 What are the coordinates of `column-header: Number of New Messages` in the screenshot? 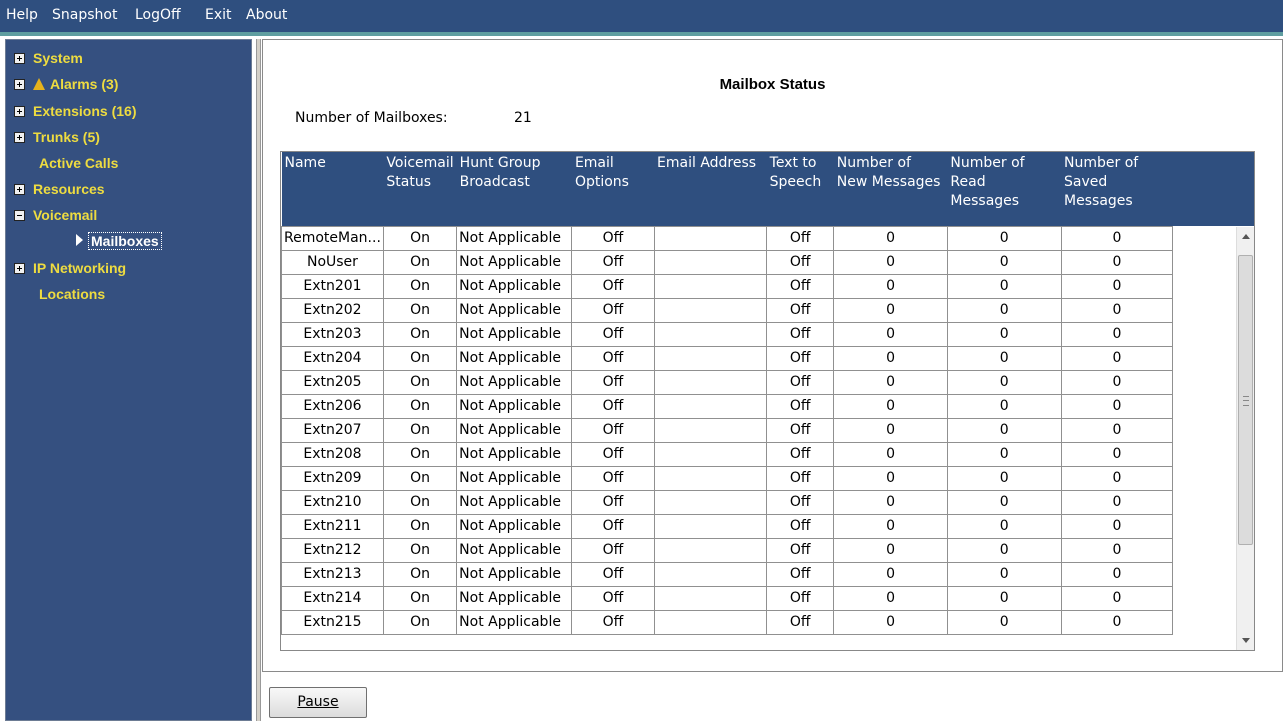 It's located at (890, 189).